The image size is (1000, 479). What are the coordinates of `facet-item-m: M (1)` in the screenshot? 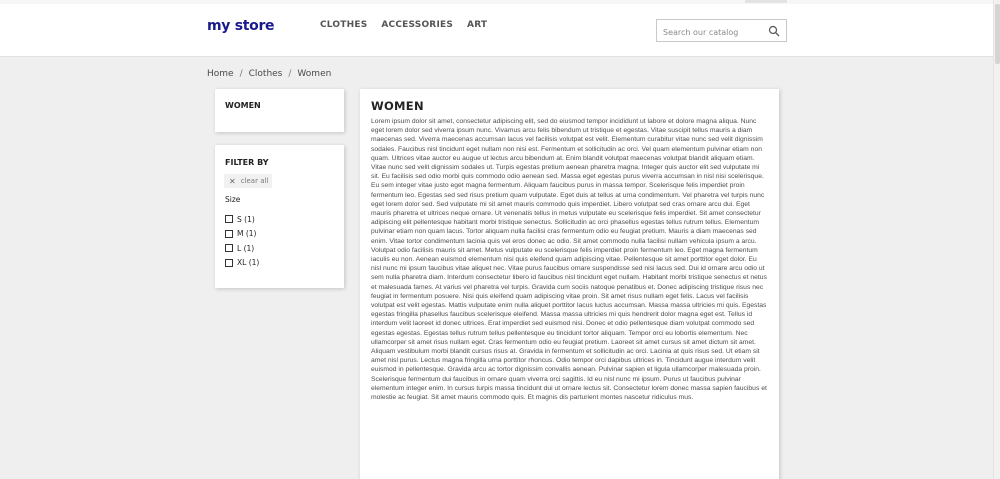 It's located at (242, 234).